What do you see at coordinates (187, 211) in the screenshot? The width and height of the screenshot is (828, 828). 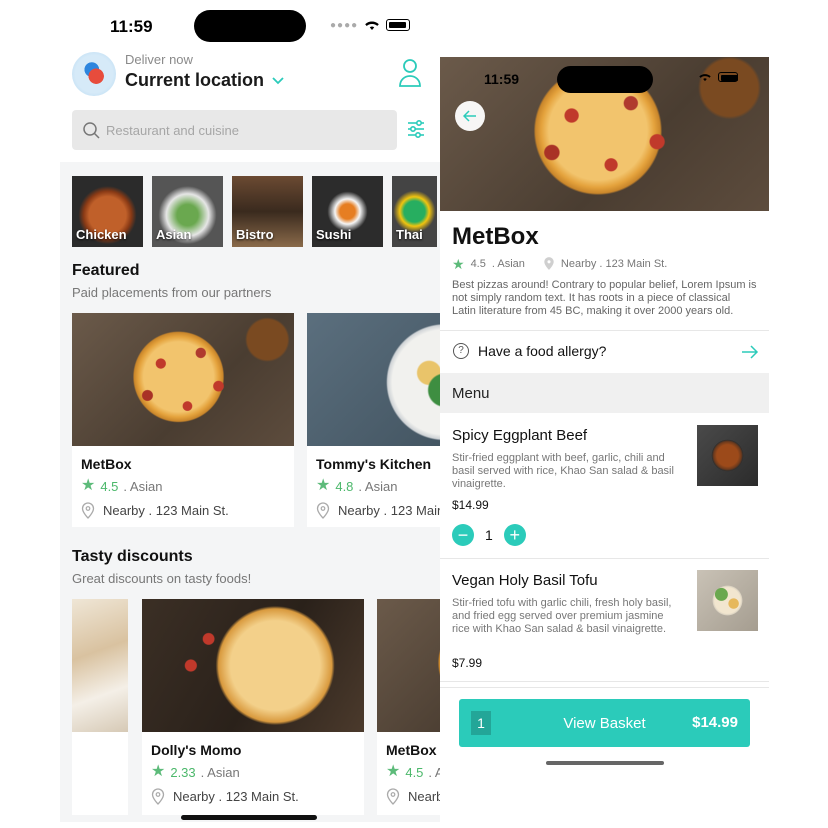 I see `category-asian: Asian` at bounding box center [187, 211].